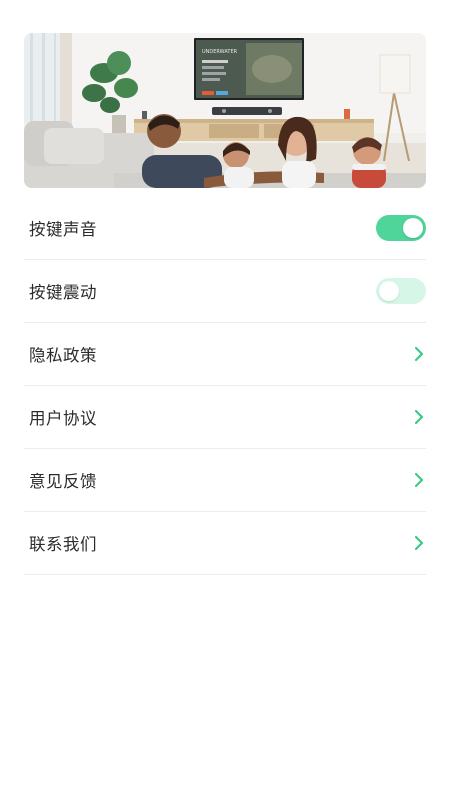  Describe the element at coordinates (401, 228) in the screenshot. I see `key-sound-toggle` at that location.